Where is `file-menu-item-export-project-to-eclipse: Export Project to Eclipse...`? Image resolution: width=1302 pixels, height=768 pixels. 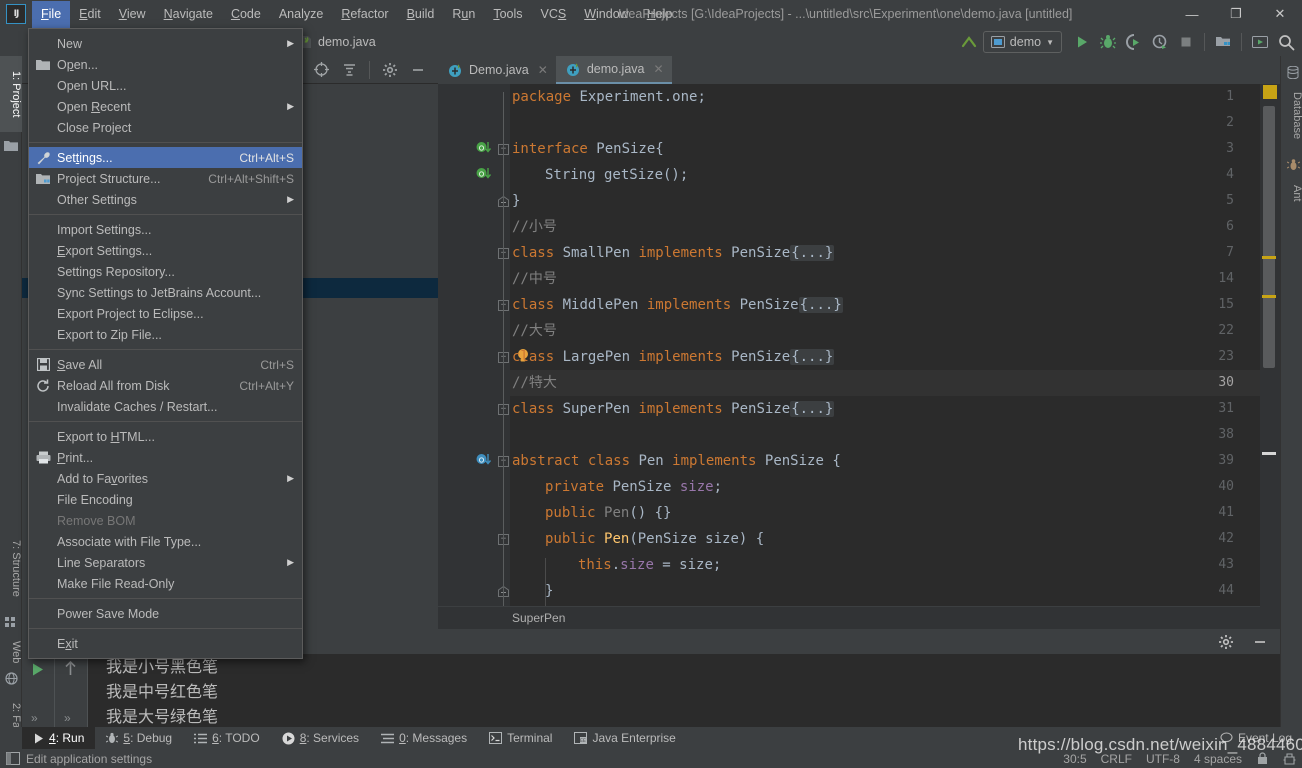
file-menu-item-export-project-to-eclipse: Export Project to Eclipse... is located at coordinates (165, 313).